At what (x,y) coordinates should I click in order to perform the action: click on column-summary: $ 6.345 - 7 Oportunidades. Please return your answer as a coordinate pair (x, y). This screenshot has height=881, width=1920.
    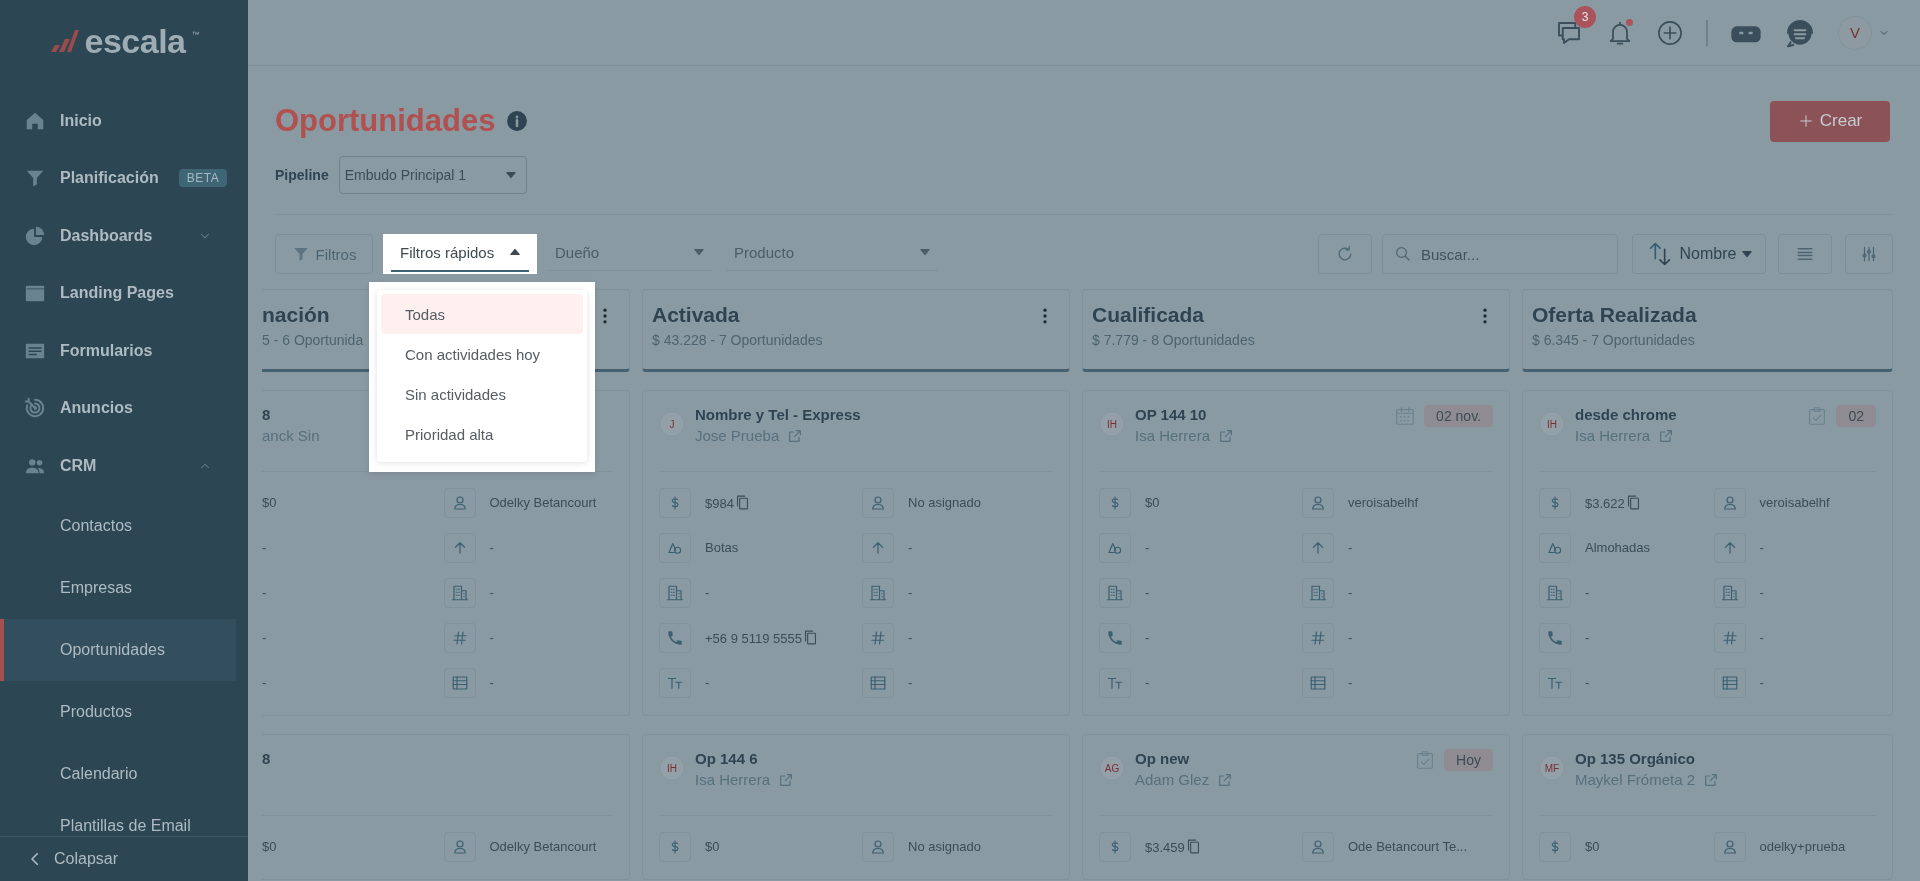
    Looking at the image, I should click on (1613, 340).